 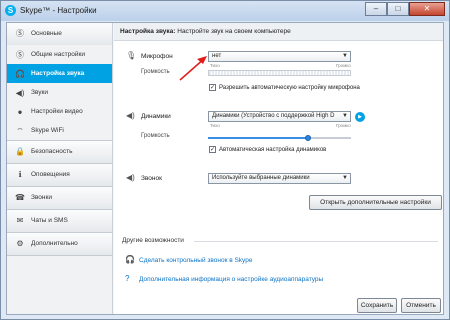 I want to click on chat-icon: ✉, so click(x=20, y=220).